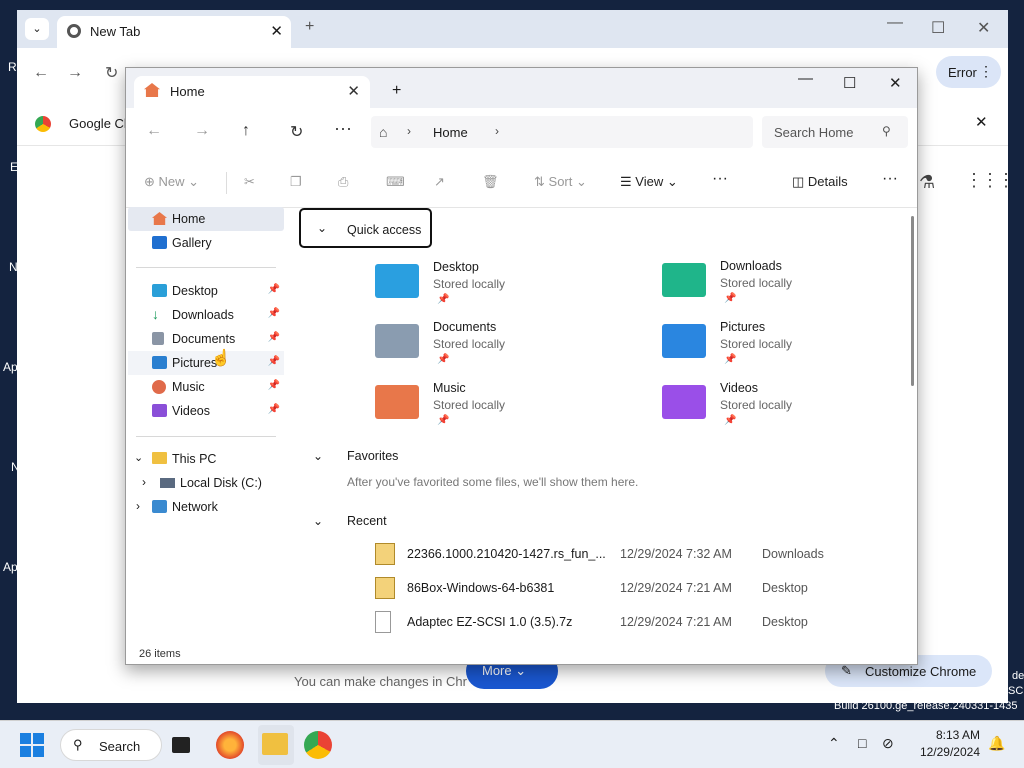  Describe the element at coordinates (505, 288) in the screenshot. I see `quick-access-item-desktop: Desktop Stored locally 📌` at that location.